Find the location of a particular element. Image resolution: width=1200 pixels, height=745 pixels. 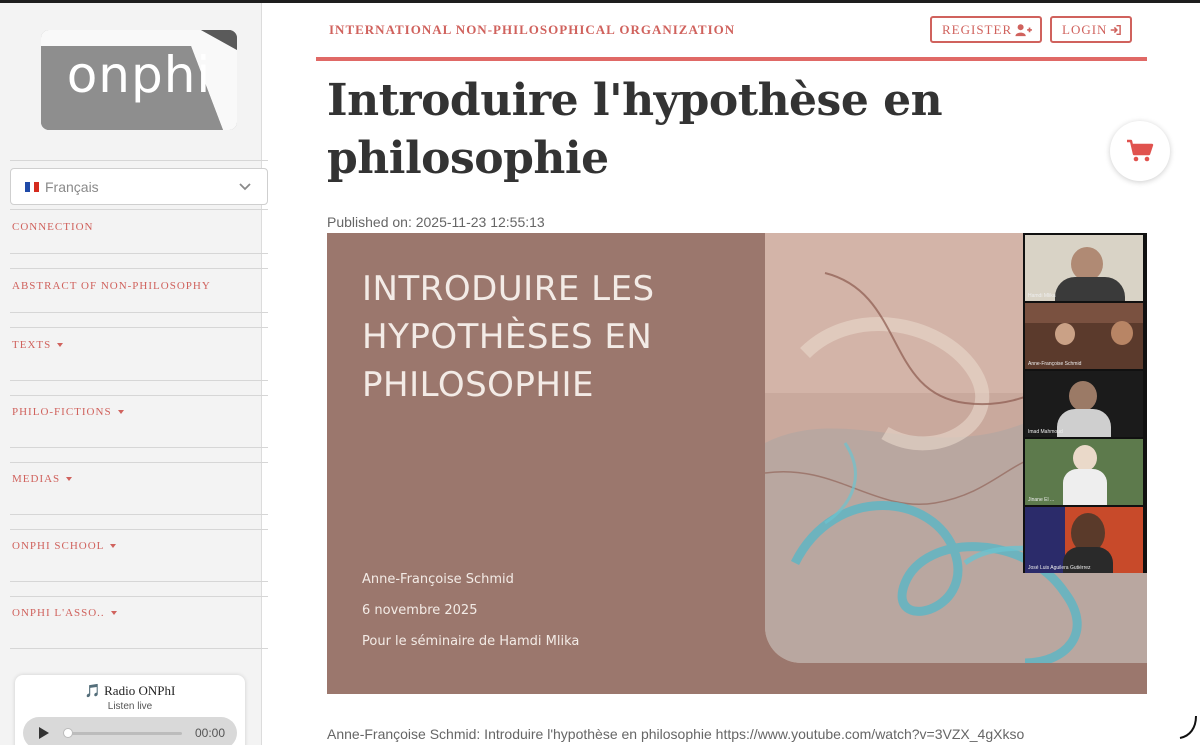

audio-time: 00:00 is located at coordinates (210, 733).